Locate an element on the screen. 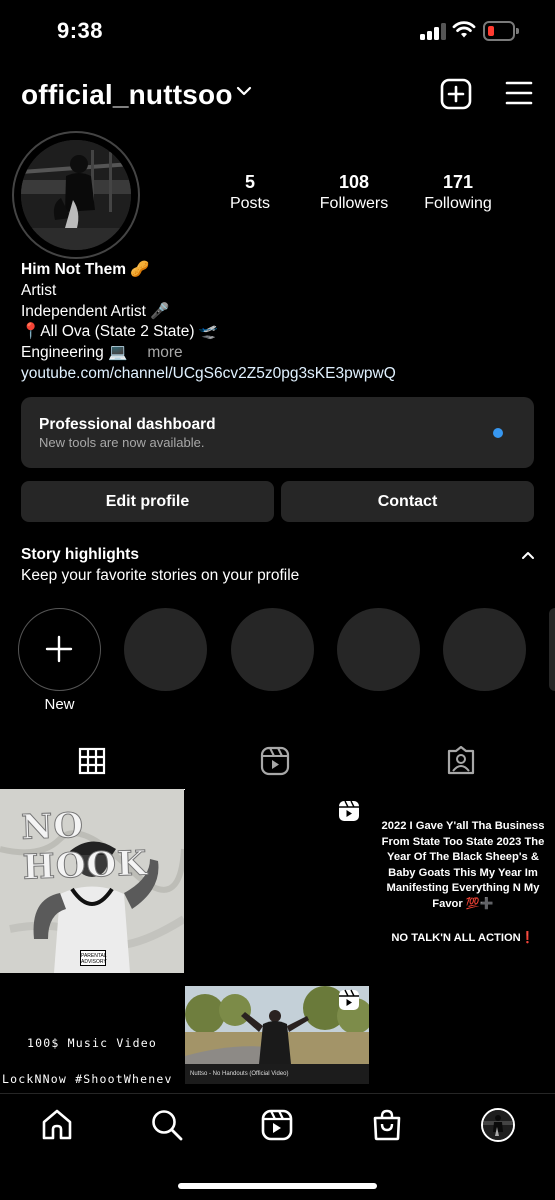  tab-tagged is located at coordinates (462, 764).